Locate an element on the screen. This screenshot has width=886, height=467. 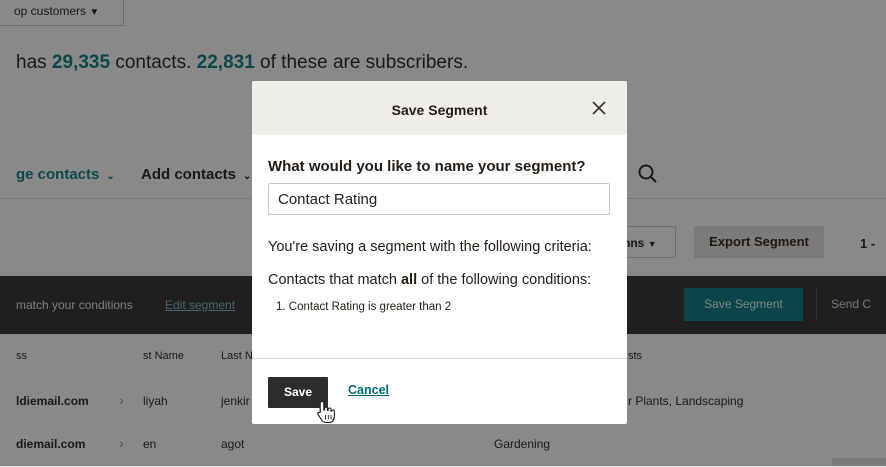
cancel-button: Cancel is located at coordinates (368, 390).